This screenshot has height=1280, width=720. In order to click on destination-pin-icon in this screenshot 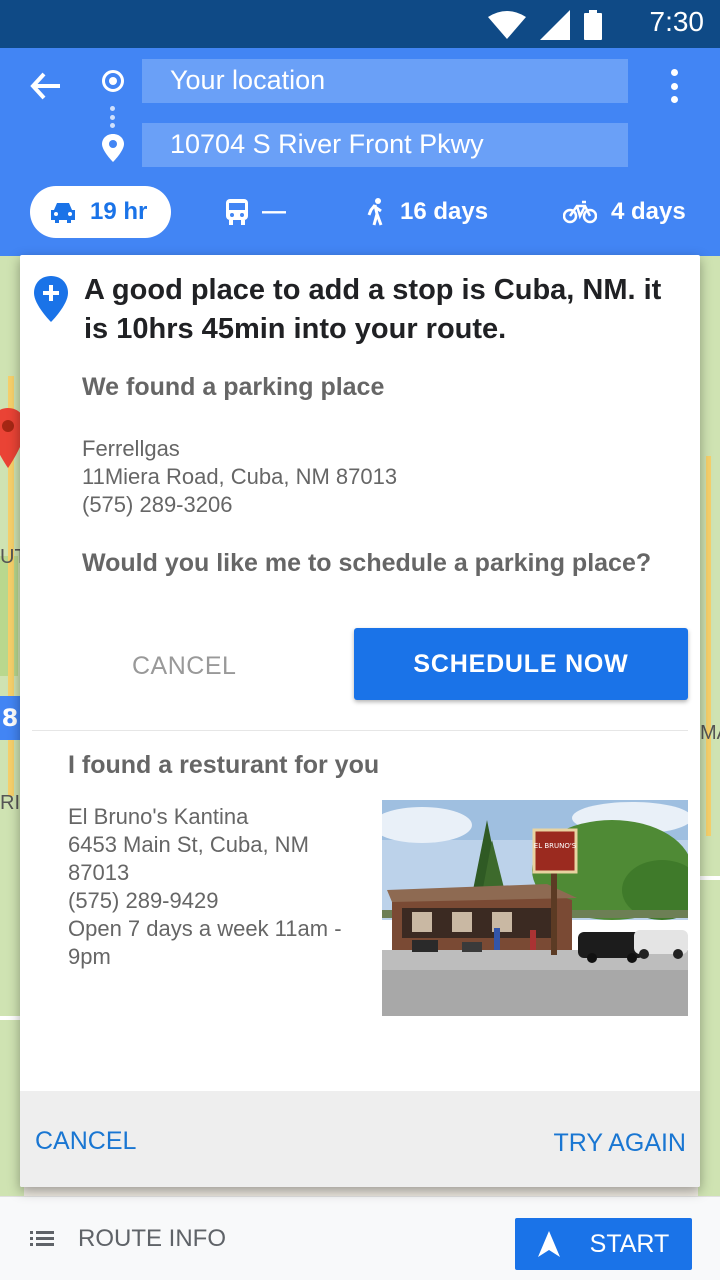, I will do `click(113, 148)`.